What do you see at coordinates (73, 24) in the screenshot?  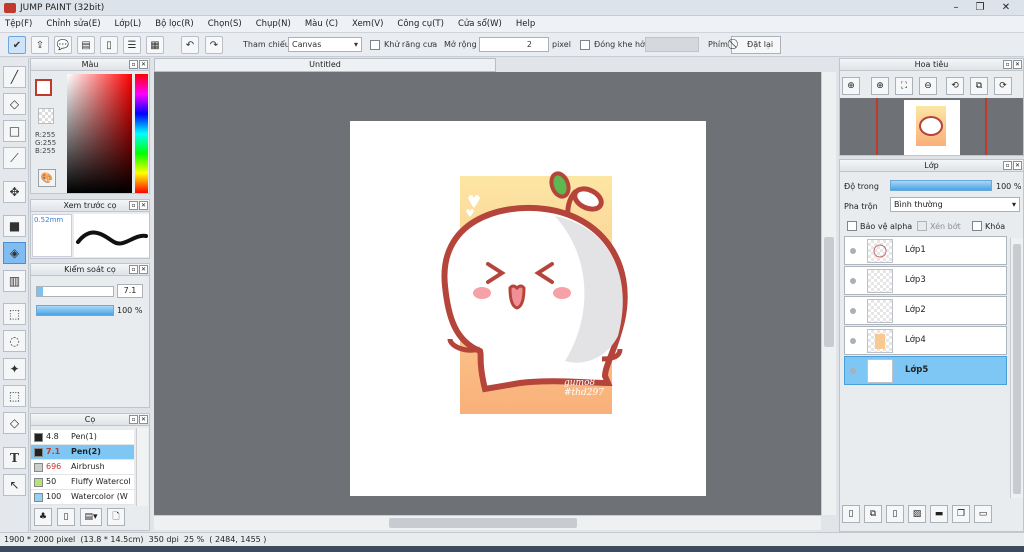 I see `menu-edit: Chỉnh sửa(E)` at bounding box center [73, 24].